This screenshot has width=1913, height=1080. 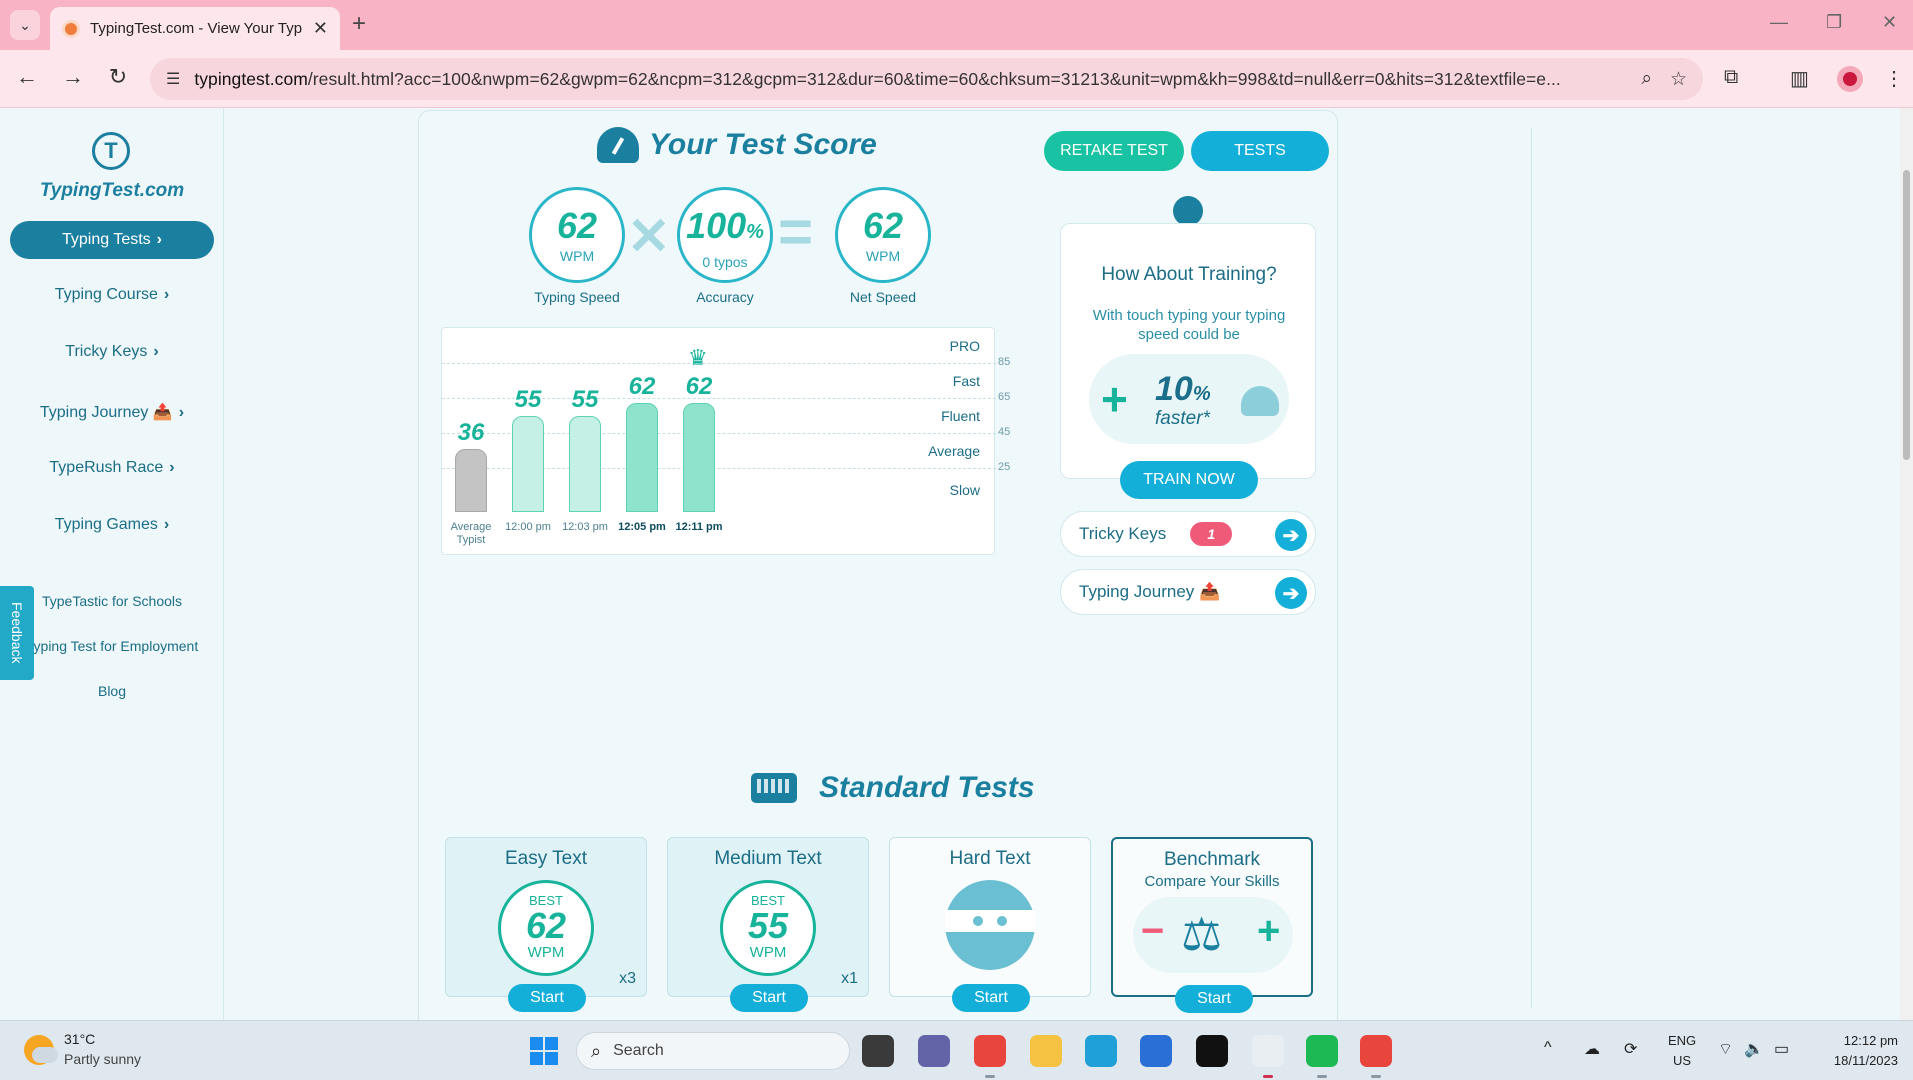 I want to click on sync-icon: ⟳, so click(x=1630, y=1049).